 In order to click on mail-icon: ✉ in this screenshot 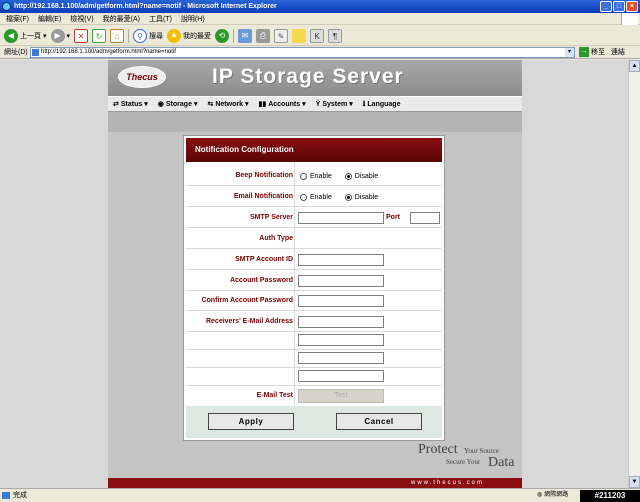, I will do `click(245, 35)`.